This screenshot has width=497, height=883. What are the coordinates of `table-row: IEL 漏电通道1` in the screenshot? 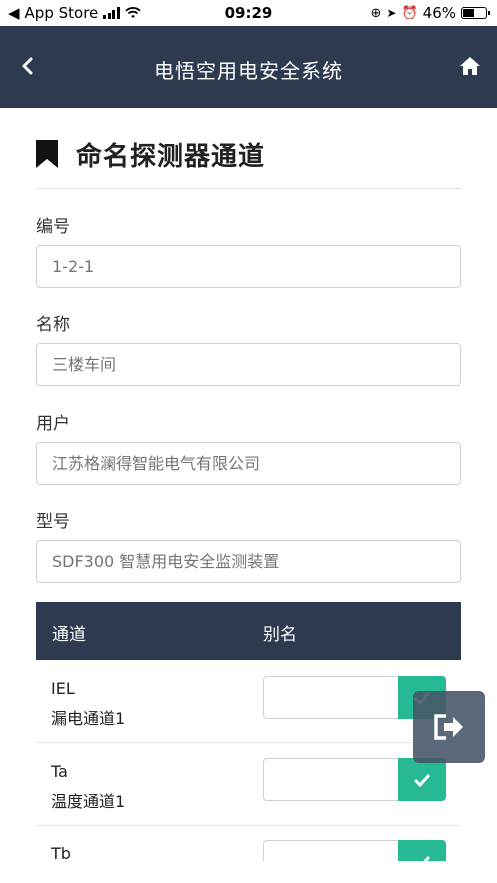 It's located at (248, 701).